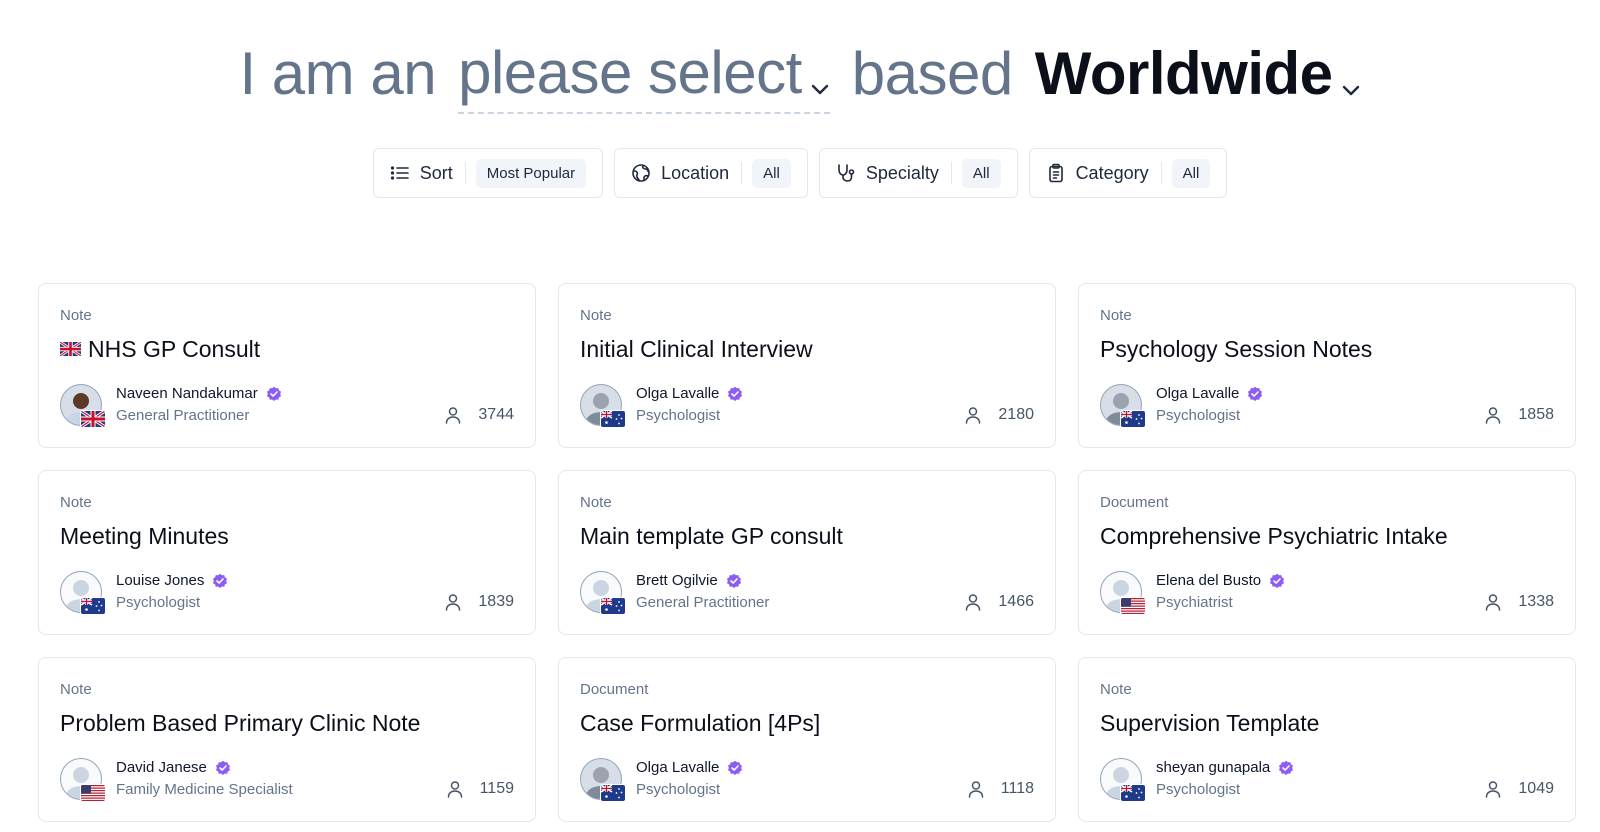 Image resolution: width=1600 pixels, height=832 pixels. What do you see at coordinates (160, 580) in the screenshot?
I see `author-name-text: Louise Jones` at bounding box center [160, 580].